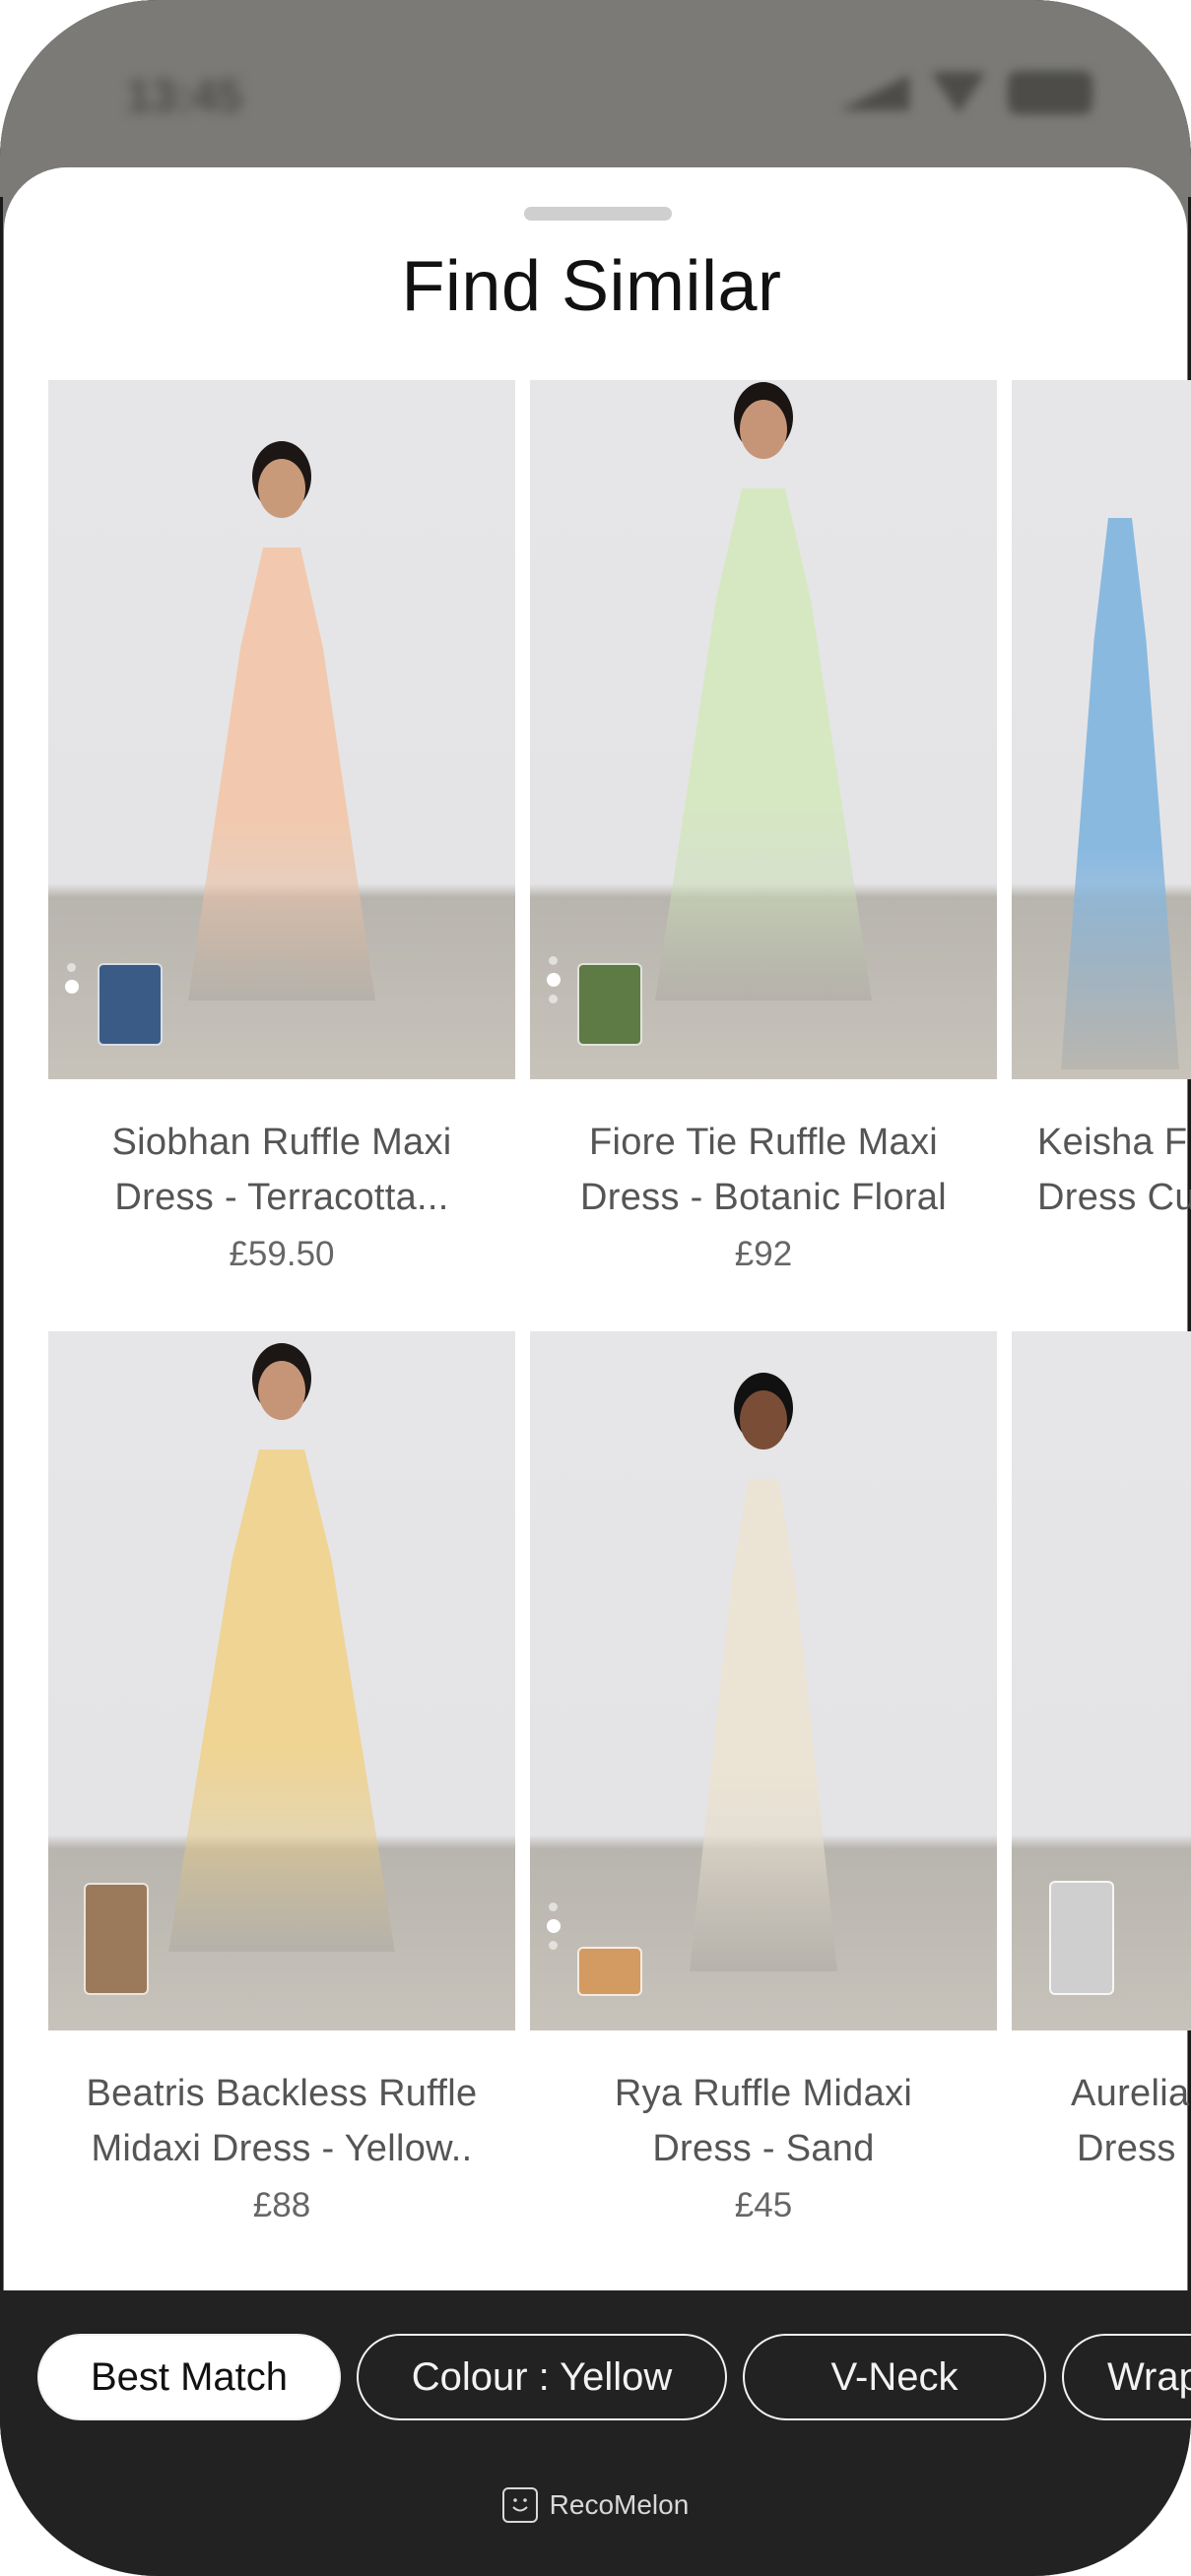 The height and width of the screenshot is (2576, 1191). I want to click on product-name: Aurelia Dress, so click(1101, 2121).